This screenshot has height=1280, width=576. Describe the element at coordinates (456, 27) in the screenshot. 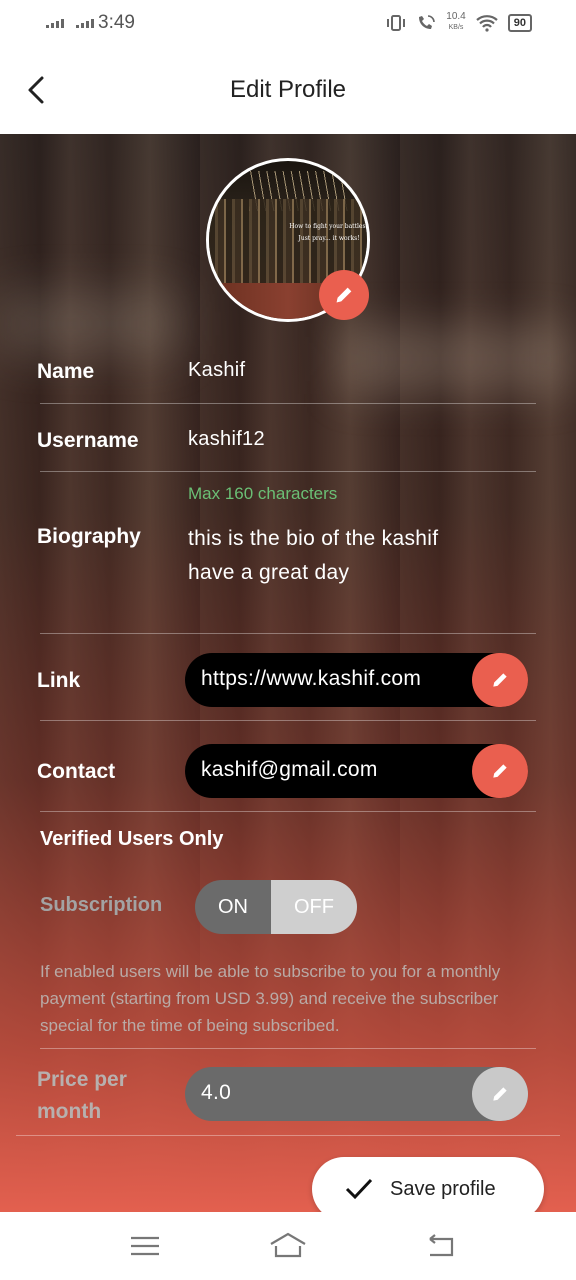

I see `speed-unit: KB/s` at that location.